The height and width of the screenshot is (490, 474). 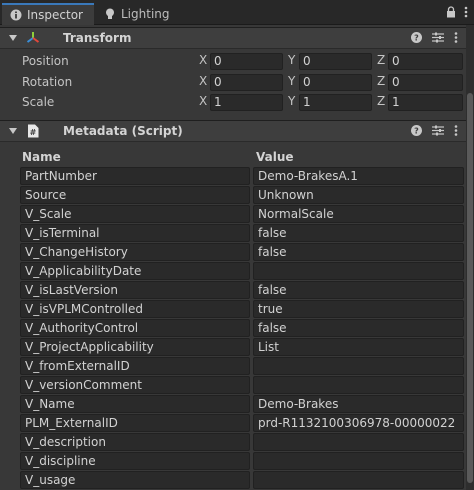 I want to click on transform-title: Transform, so click(x=97, y=38).